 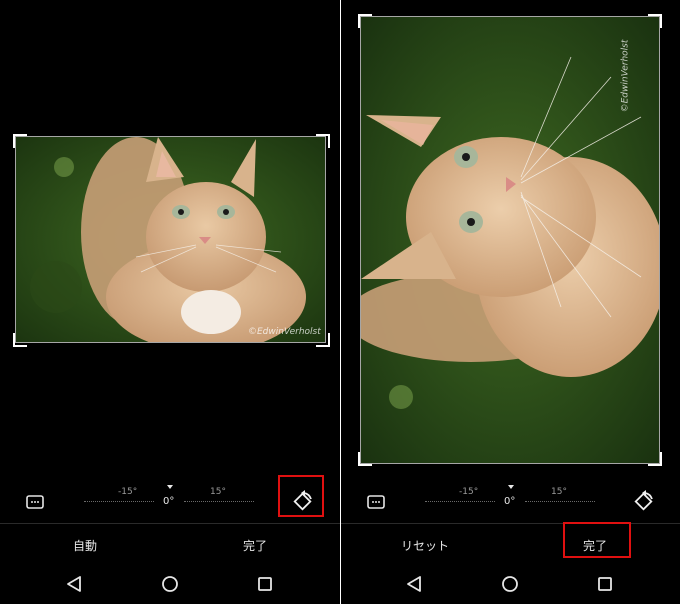 I want to click on reset-button: リセット, so click(x=425, y=545).